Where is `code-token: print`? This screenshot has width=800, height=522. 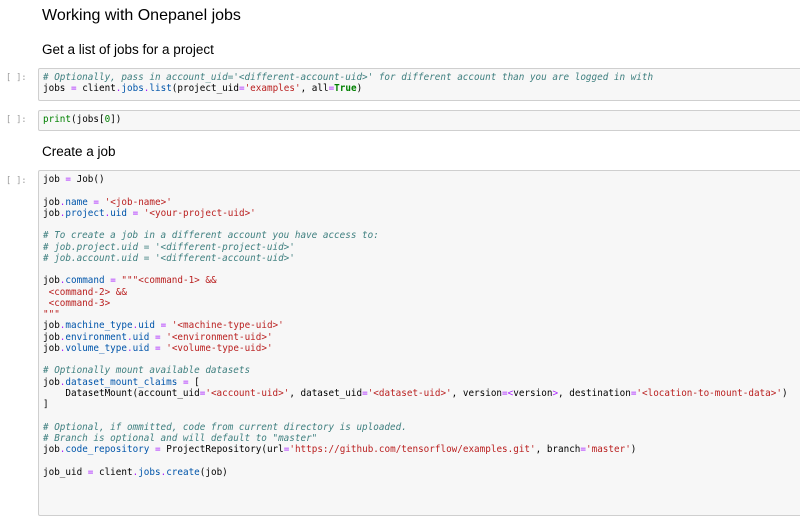
code-token: print is located at coordinates (57, 119).